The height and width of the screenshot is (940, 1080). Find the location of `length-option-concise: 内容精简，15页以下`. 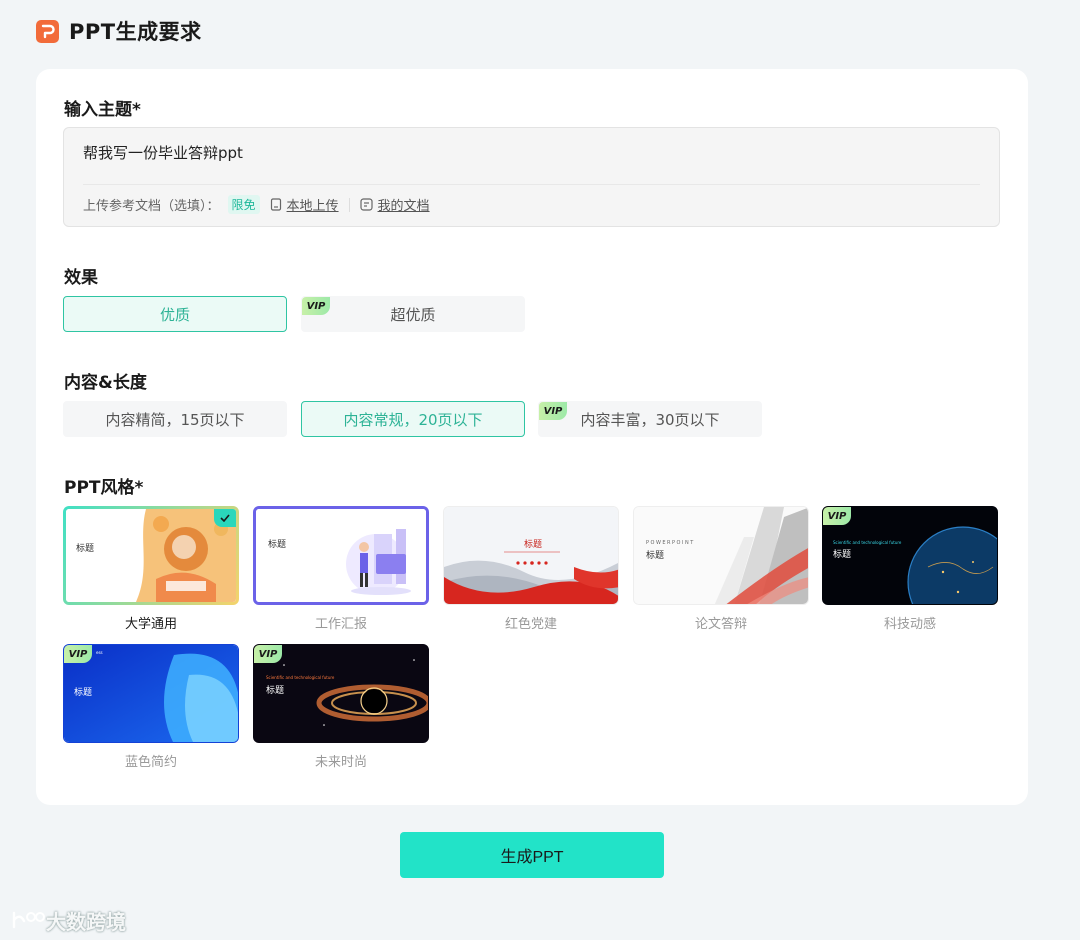

length-option-concise: 内容精简，15页以下 is located at coordinates (175, 419).